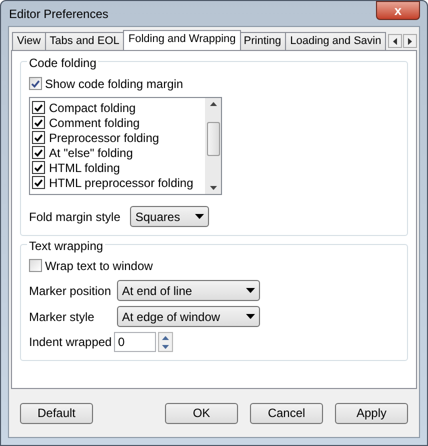 The height and width of the screenshot is (446, 428). What do you see at coordinates (74, 217) in the screenshot?
I see `field-label: Fold margin style` at bounding box center [74, 217].